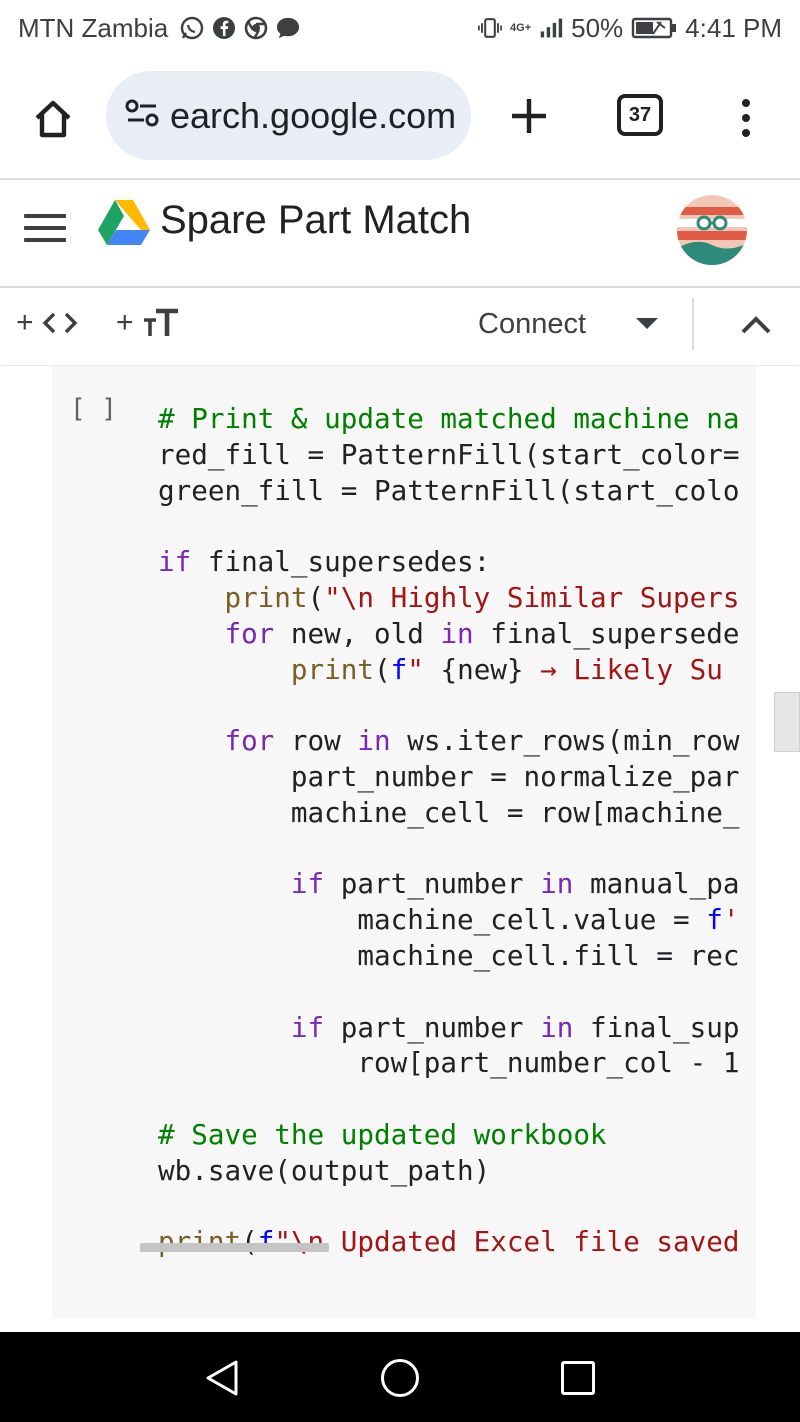 The image size is (800, 1422). What do you see at coordinates (654, 28) in the screenshot?
I see `battery-icon` at bounding box center [654, 28].